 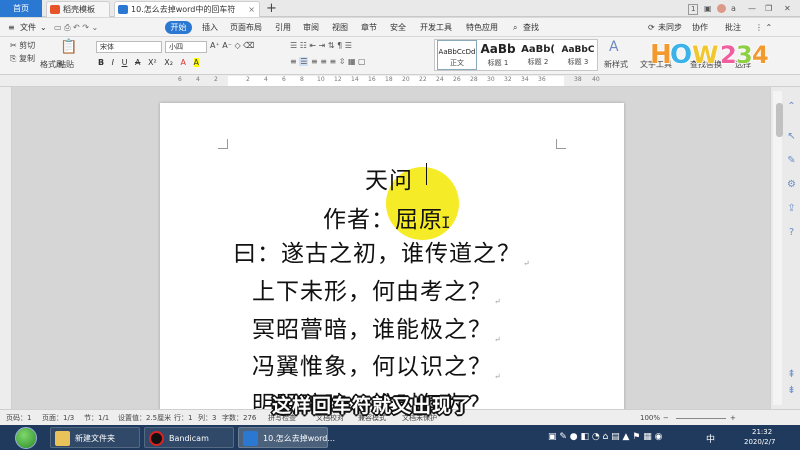 I want to click on unsynced-label: 未同步, so click(x=670, y=27).